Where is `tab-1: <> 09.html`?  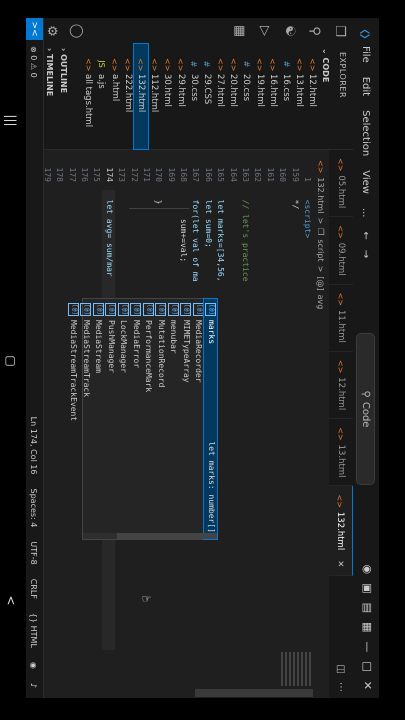
tab-1: <> 09.html is located at coordinates (341, 251).